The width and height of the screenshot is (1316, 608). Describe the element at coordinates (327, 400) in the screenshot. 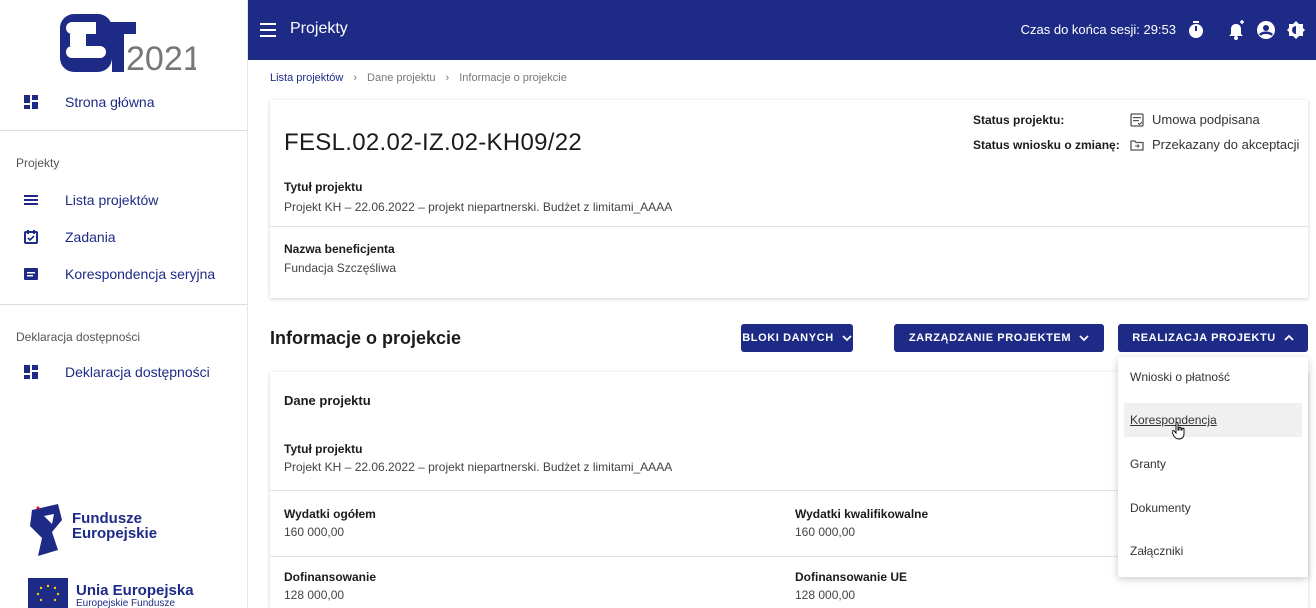

I see `card-title: Dane projektu` at that location.